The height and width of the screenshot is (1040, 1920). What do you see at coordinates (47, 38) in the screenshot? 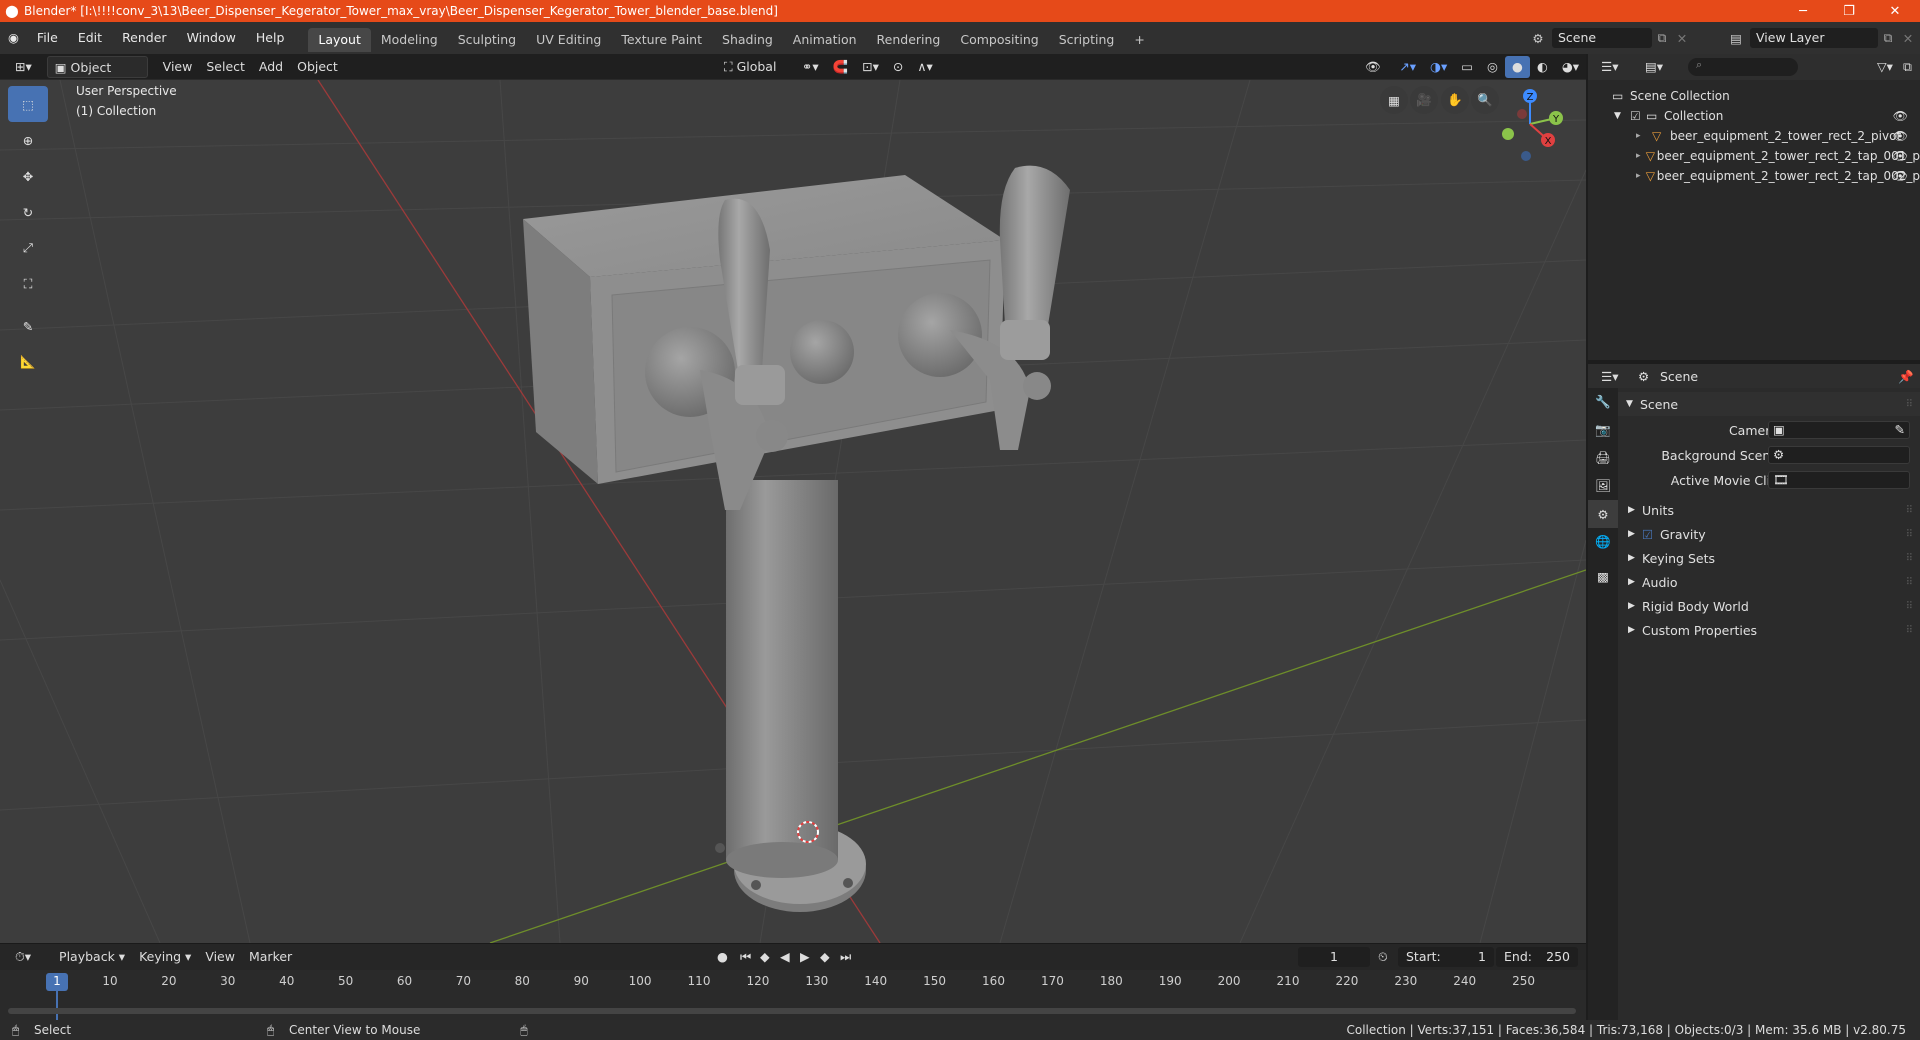
I see `menu-file: File` at bounding box center [47, 38].